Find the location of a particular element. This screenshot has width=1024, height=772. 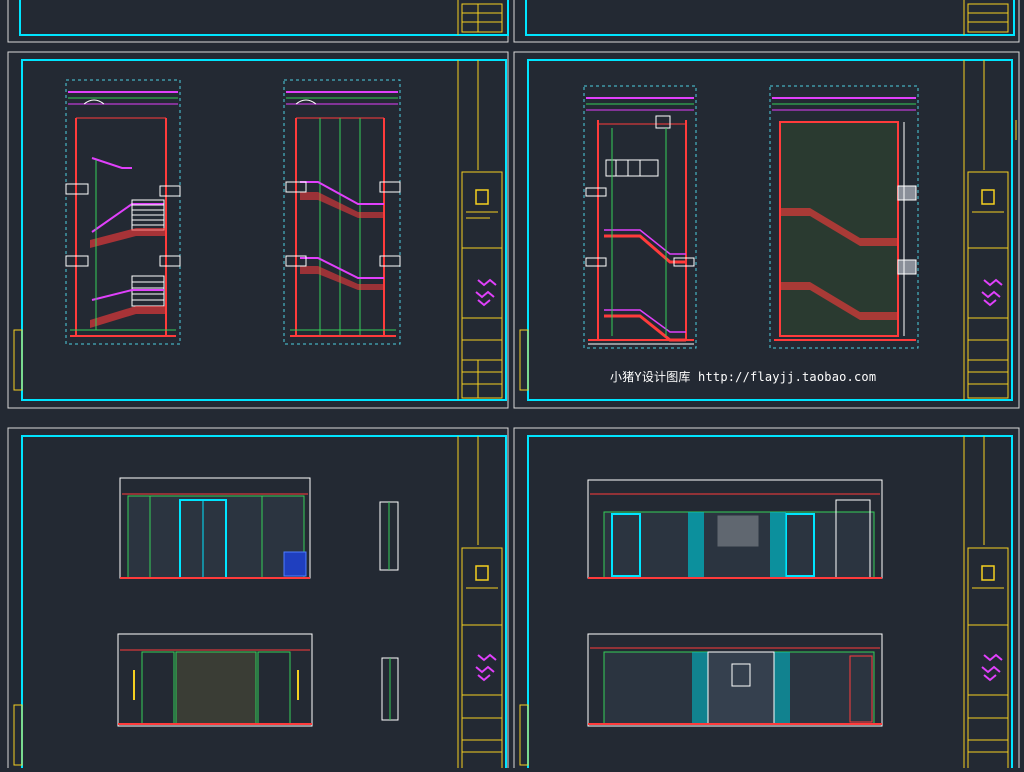

elevation-a-top is located at coordinates (259, 528).